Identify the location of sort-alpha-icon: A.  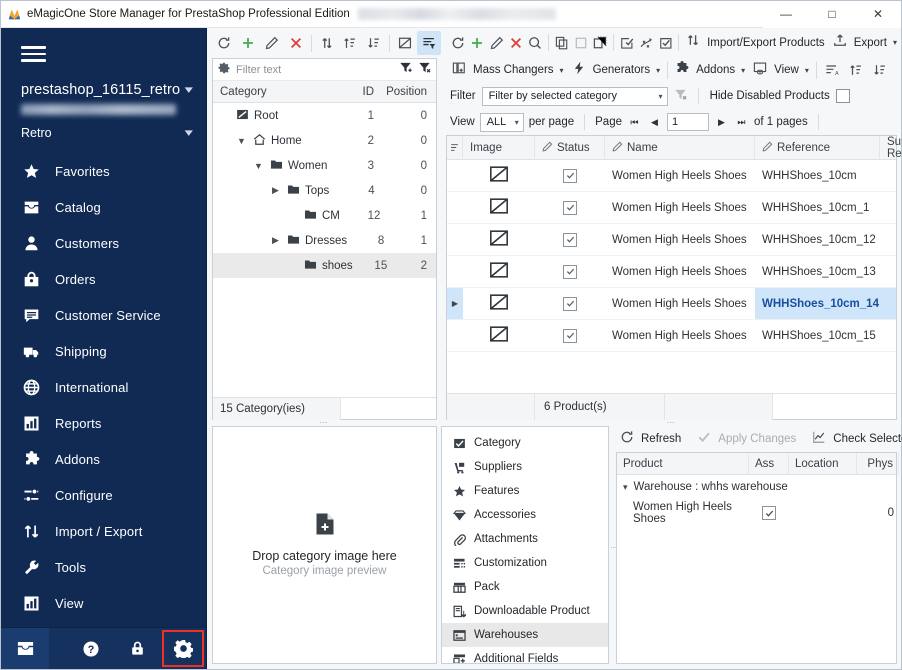
(832, 70).